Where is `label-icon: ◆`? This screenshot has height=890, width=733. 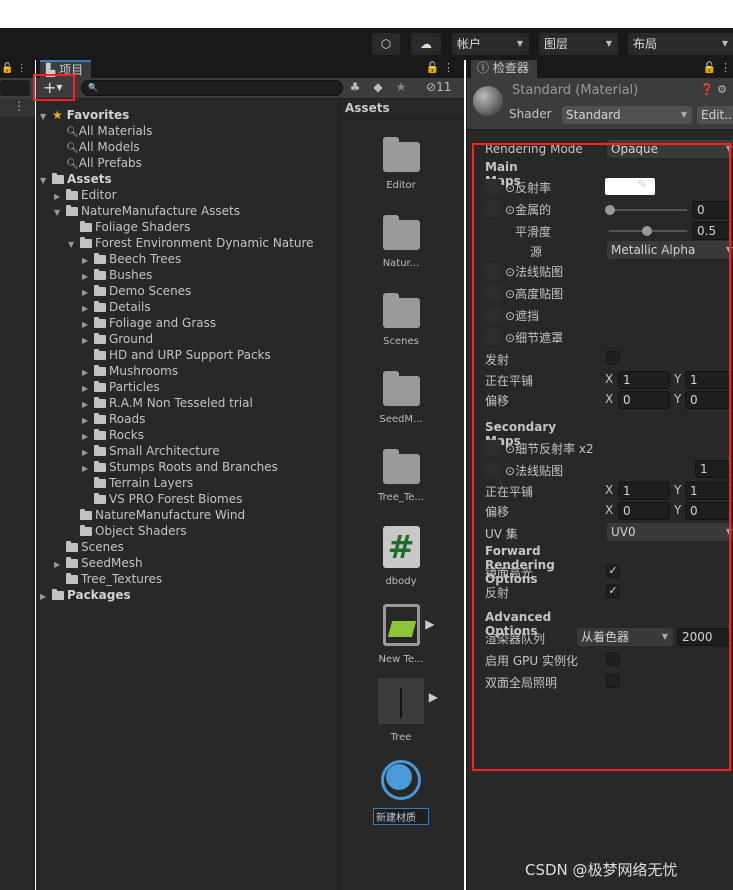
label-icon: ◆ is located at coordinates (378, 87).